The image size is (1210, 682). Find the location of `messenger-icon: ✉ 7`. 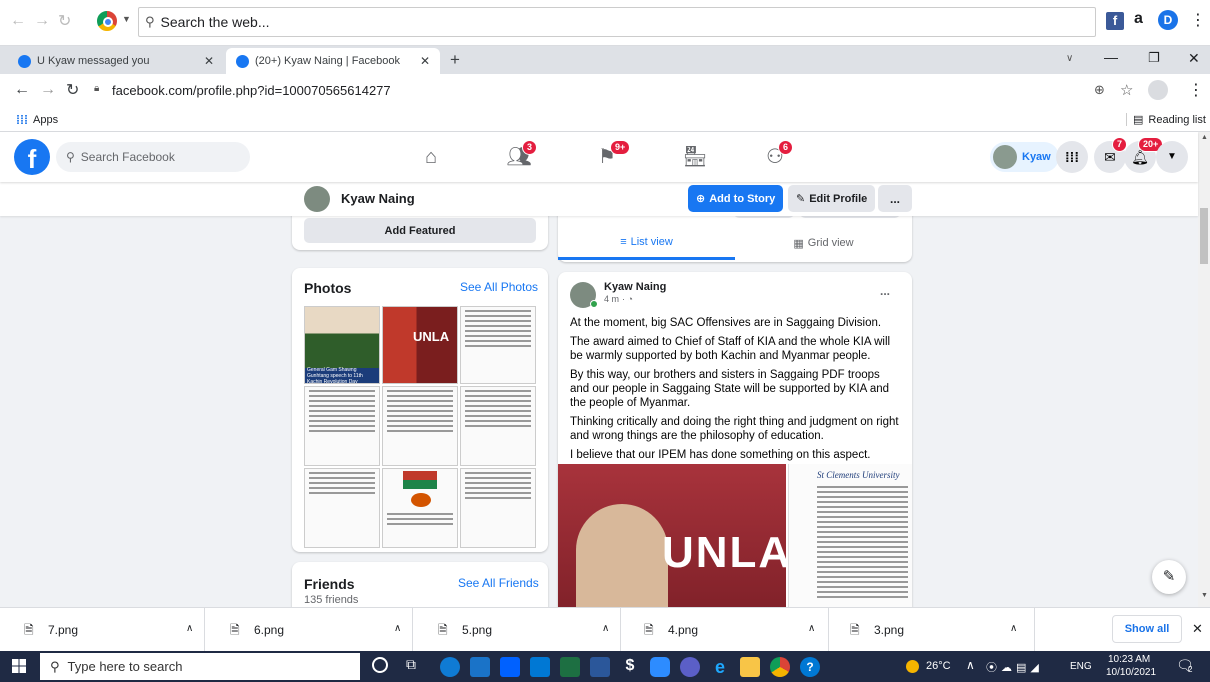

messenger-icon: ✉ 7 is located at coordinates (1111, 155).